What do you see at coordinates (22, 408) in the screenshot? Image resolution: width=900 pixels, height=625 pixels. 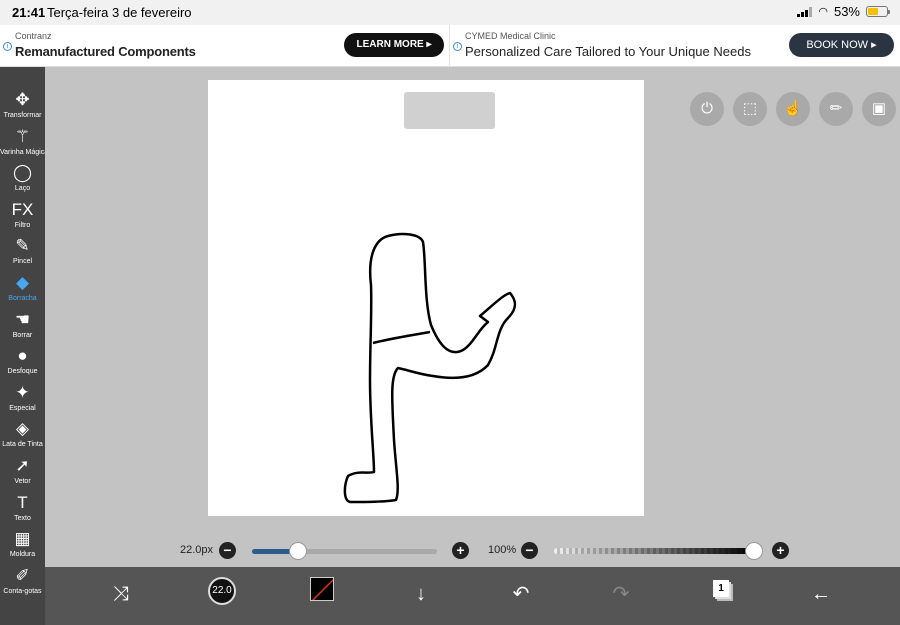 I see `tool-label: Especial` at bounding box center [22, 408].